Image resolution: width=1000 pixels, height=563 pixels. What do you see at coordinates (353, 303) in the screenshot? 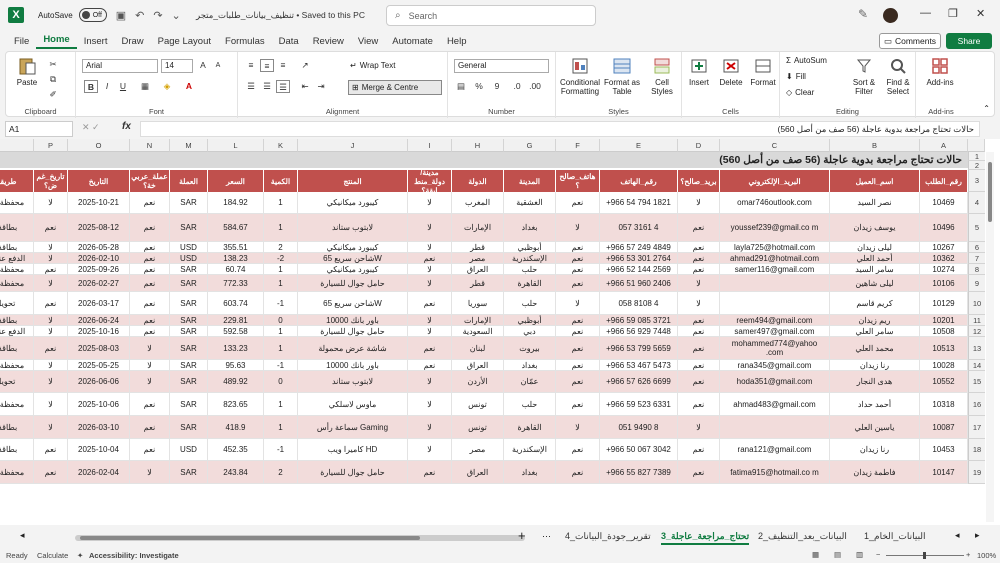
I see `table-cell: شاحن سريع 65W` at bounding box center [353, 303].